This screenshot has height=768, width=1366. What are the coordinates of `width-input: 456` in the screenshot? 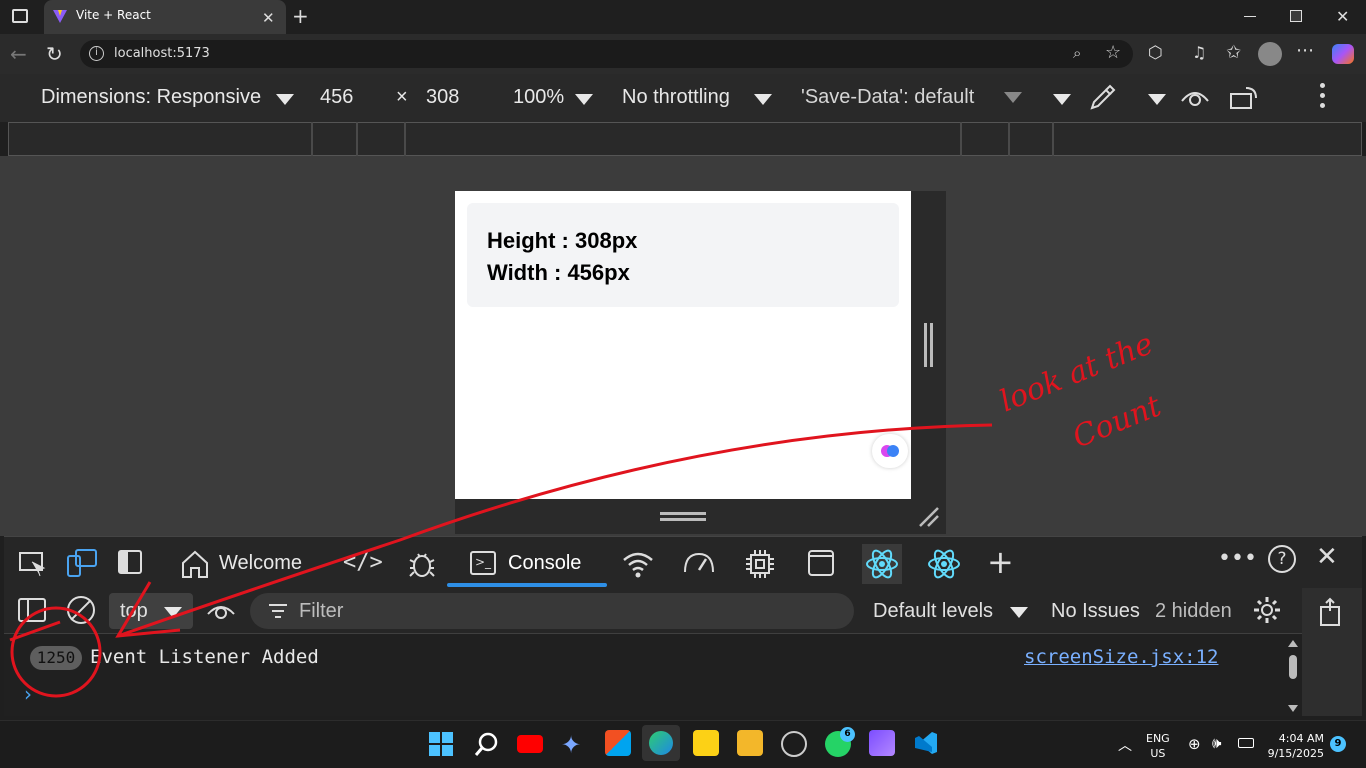 It's located at (336, 97).